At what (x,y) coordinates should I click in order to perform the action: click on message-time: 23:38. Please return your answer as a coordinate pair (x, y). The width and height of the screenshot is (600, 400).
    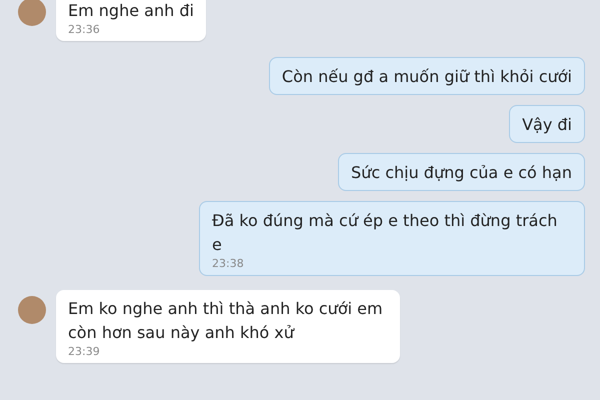
    Looking at the image, I should click on (228, 263).